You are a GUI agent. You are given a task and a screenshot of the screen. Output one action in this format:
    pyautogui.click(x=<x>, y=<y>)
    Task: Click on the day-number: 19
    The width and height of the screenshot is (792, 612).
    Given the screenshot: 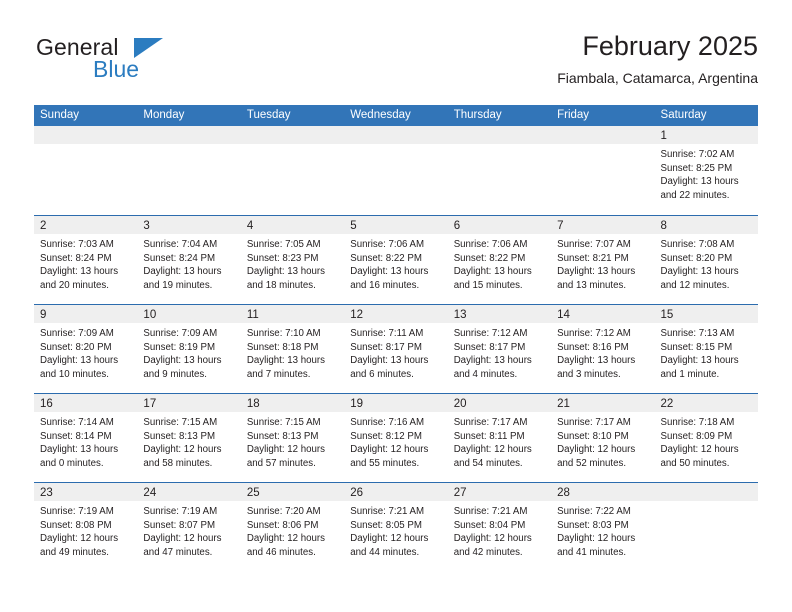 What is the action you would take?
    pyautogui.click(x=357, y=404)
    